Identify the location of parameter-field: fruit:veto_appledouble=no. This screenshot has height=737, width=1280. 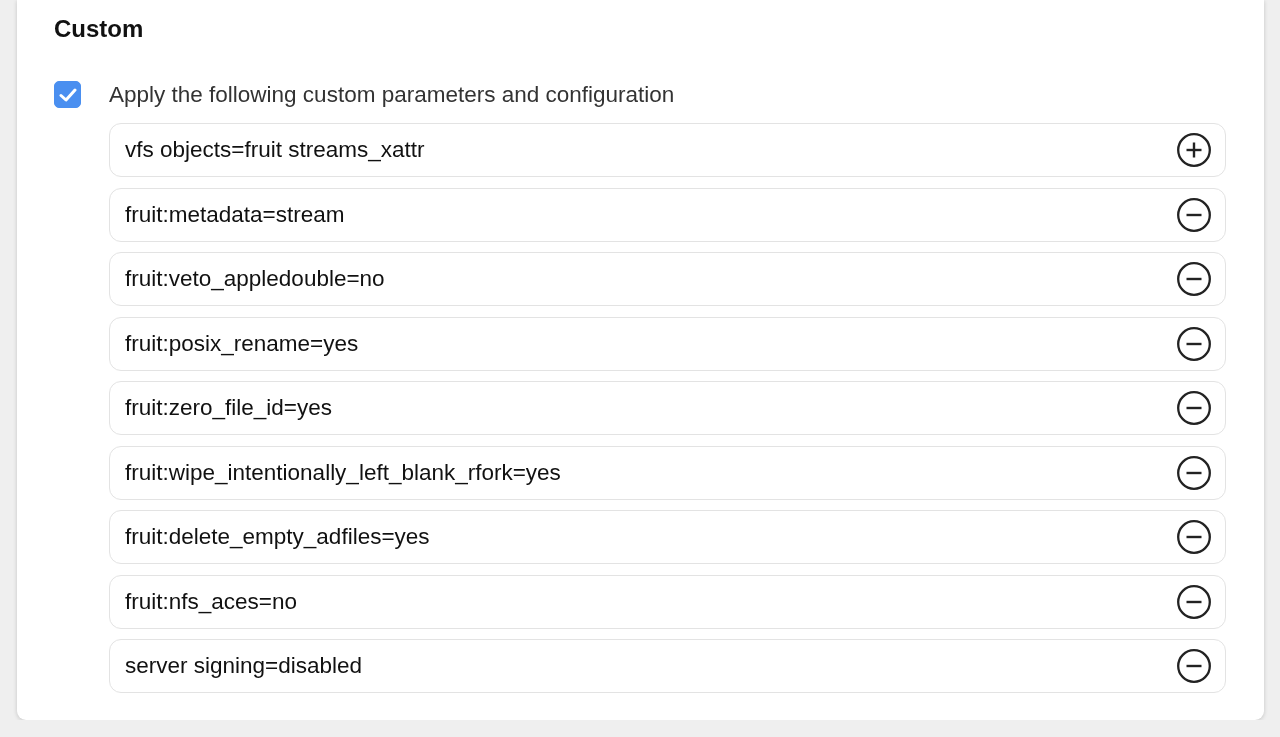
(667, 279).